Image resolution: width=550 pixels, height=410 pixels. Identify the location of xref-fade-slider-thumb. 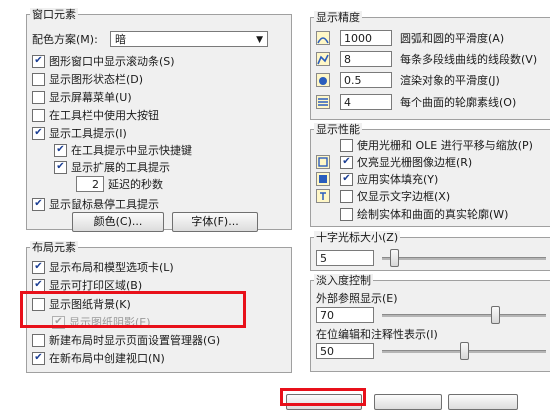
(495, 315).